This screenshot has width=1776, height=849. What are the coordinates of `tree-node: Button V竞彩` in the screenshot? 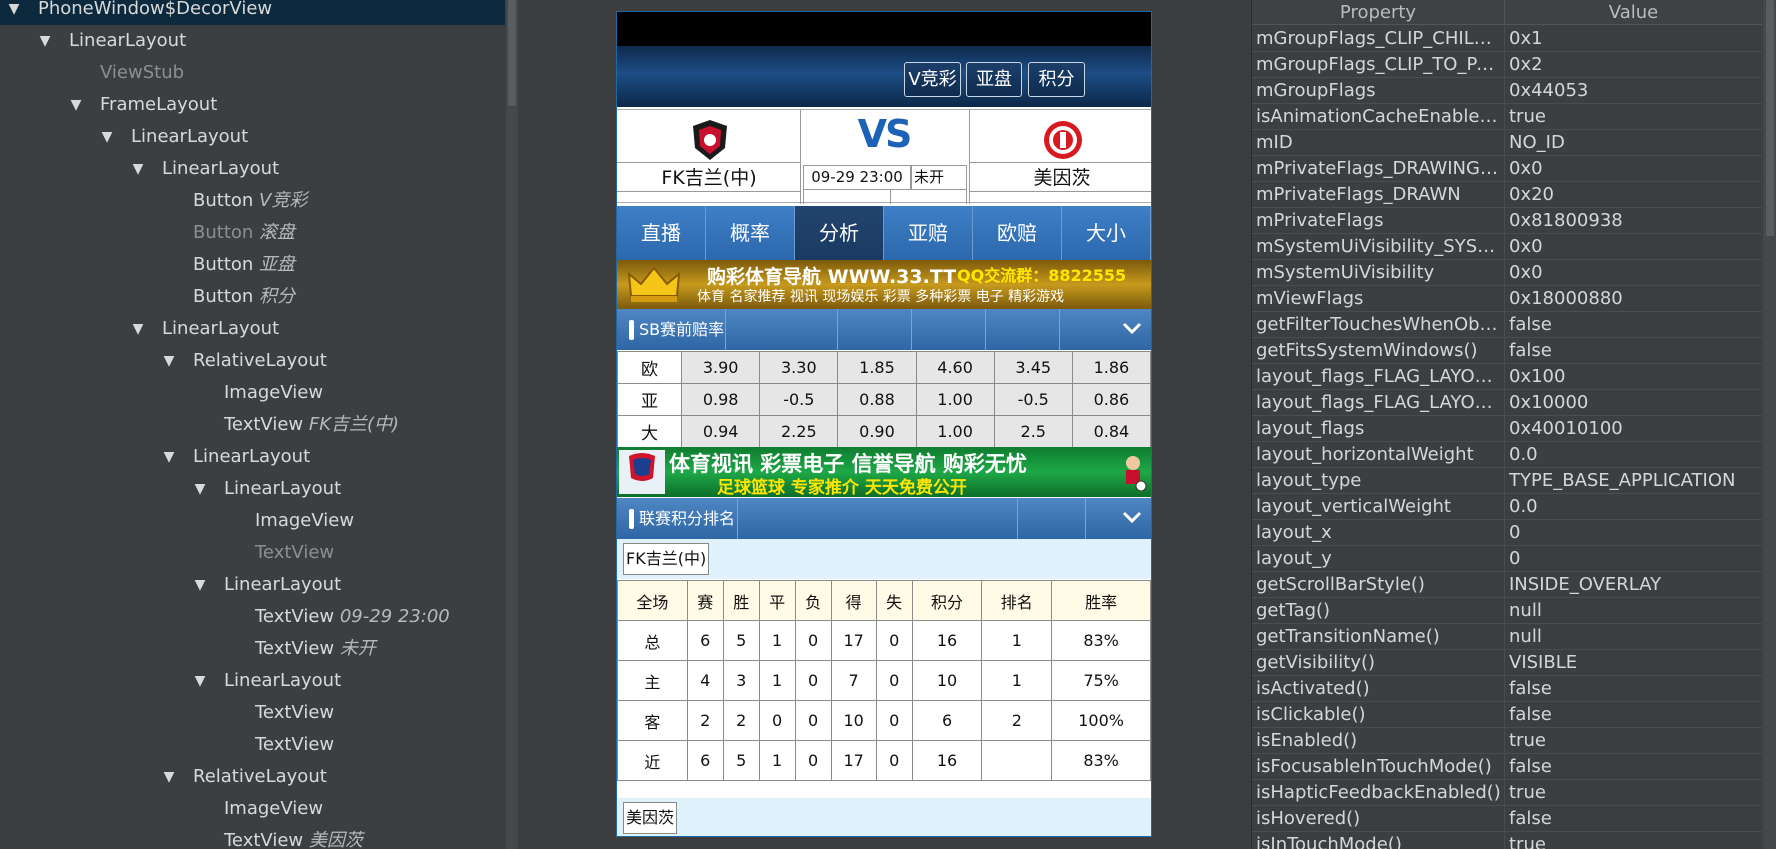 It's located at (252, 201).